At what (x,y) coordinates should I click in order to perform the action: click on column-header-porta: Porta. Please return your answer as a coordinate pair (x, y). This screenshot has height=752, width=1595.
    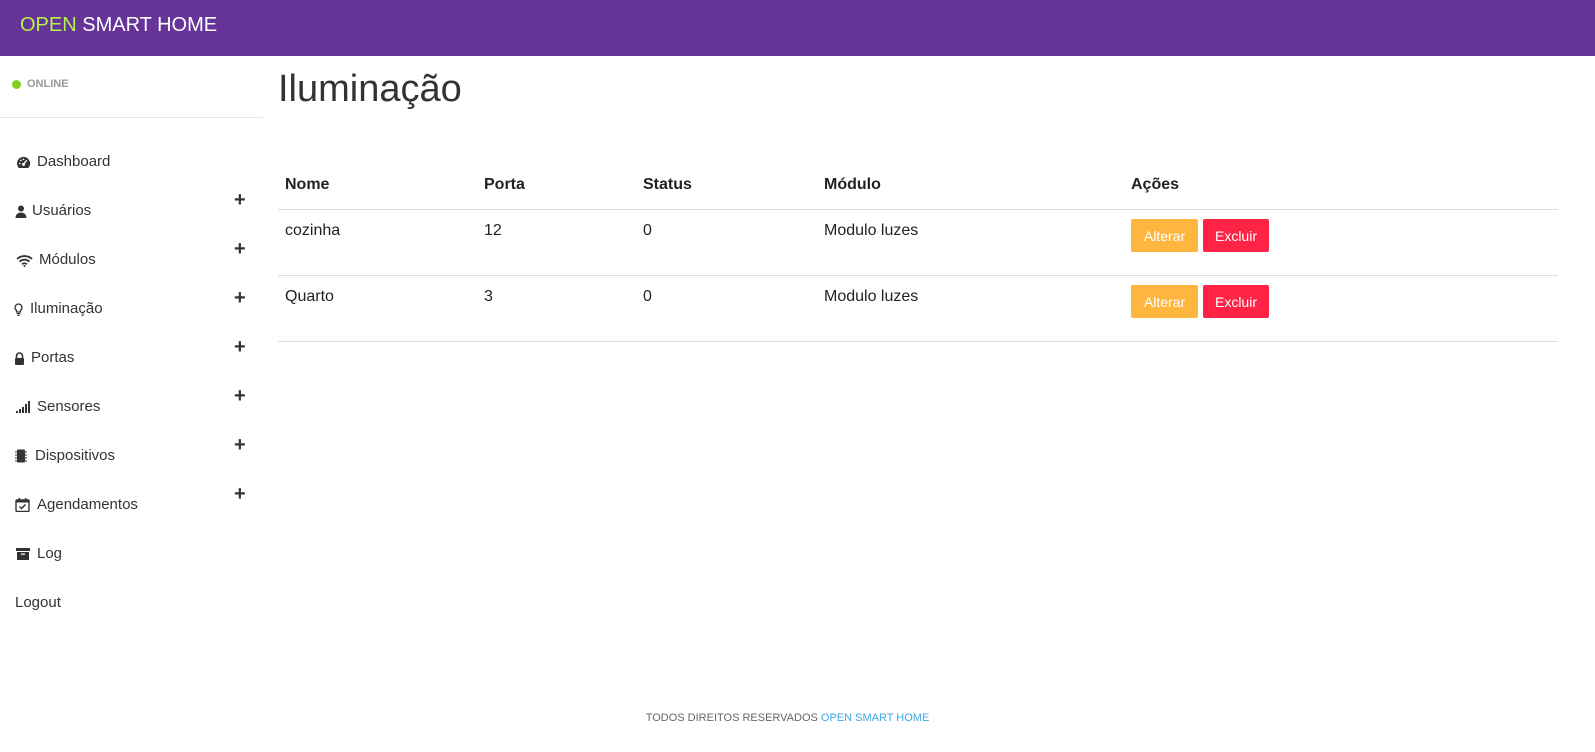
    Looking at the image, I should click on (504, 184).